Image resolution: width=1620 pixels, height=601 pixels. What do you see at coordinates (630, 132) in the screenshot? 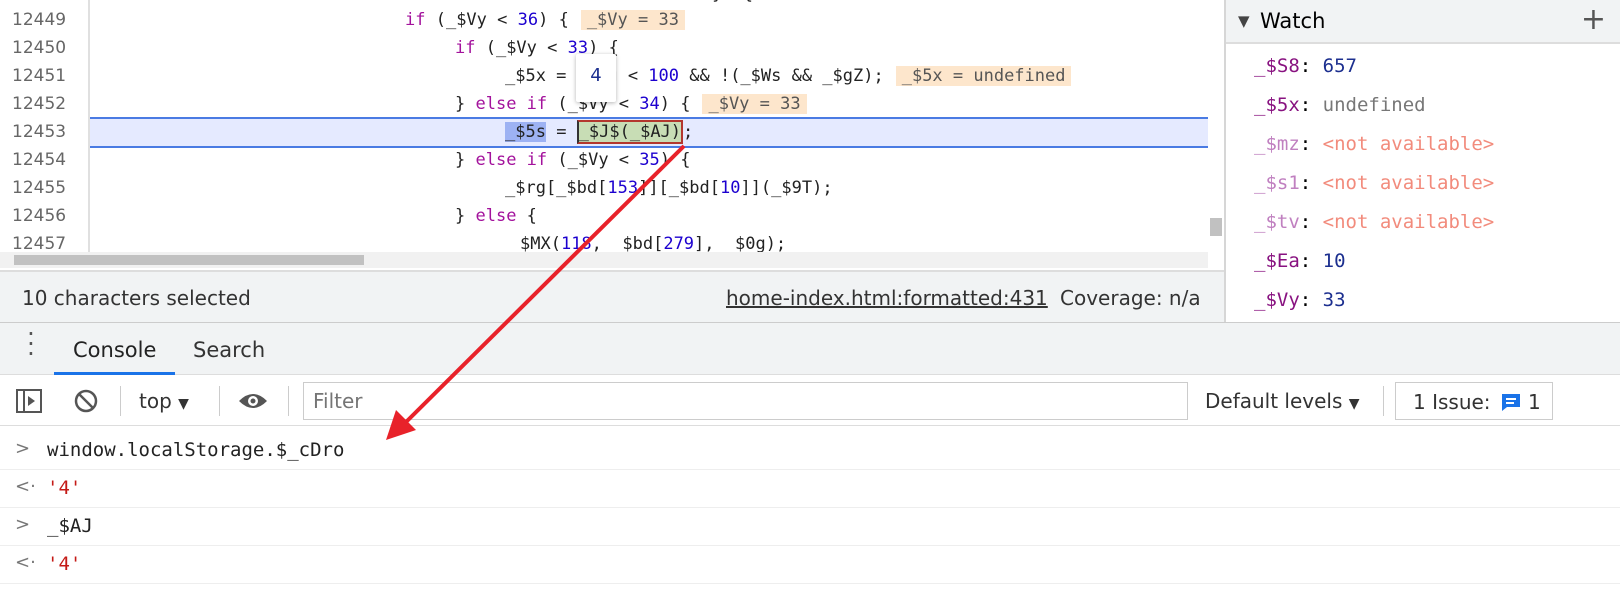
I see `evaluated-expression: _$J$(_$AJ)` at bounding box center [630, 132].